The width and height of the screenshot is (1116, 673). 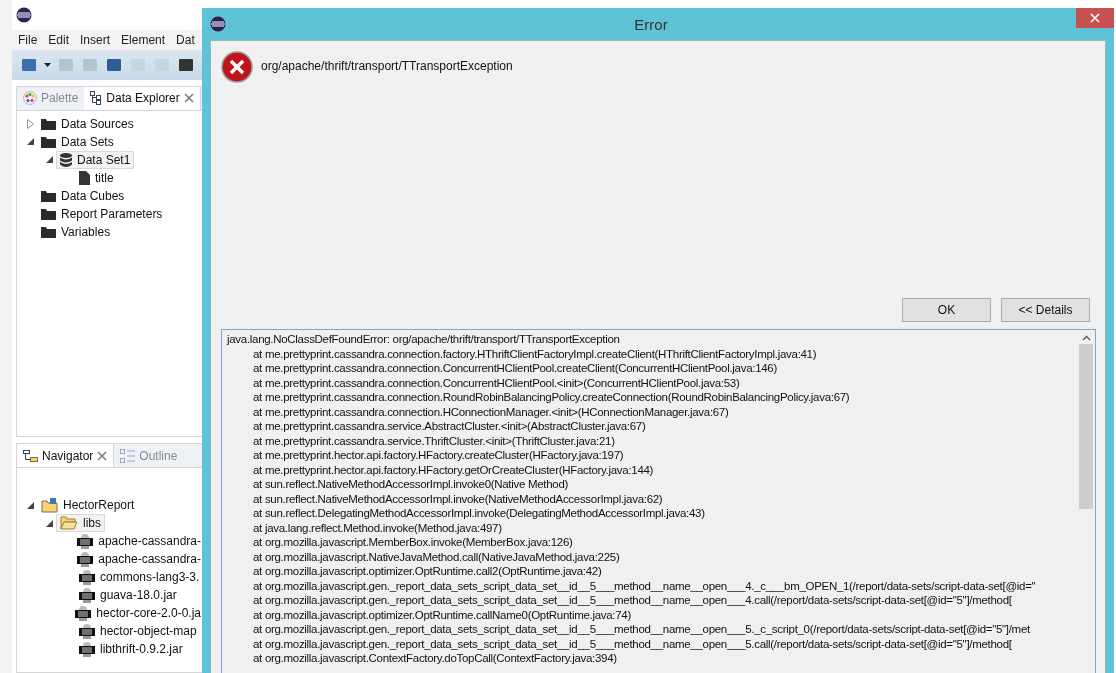 What do you see at coordinates (128, 455) in the screenshot?
I see `outline-icon` at bounding box center [128, 455].